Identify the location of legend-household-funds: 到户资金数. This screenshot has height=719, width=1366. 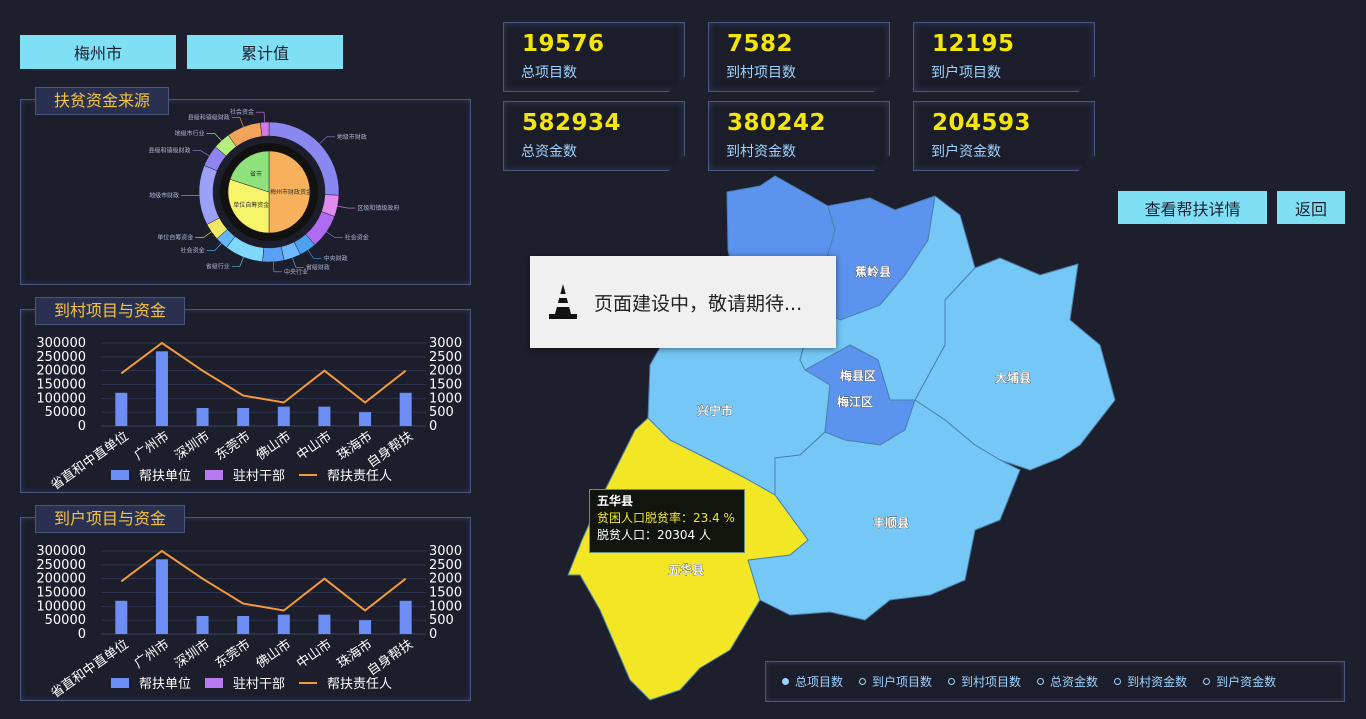
(1239, 681).